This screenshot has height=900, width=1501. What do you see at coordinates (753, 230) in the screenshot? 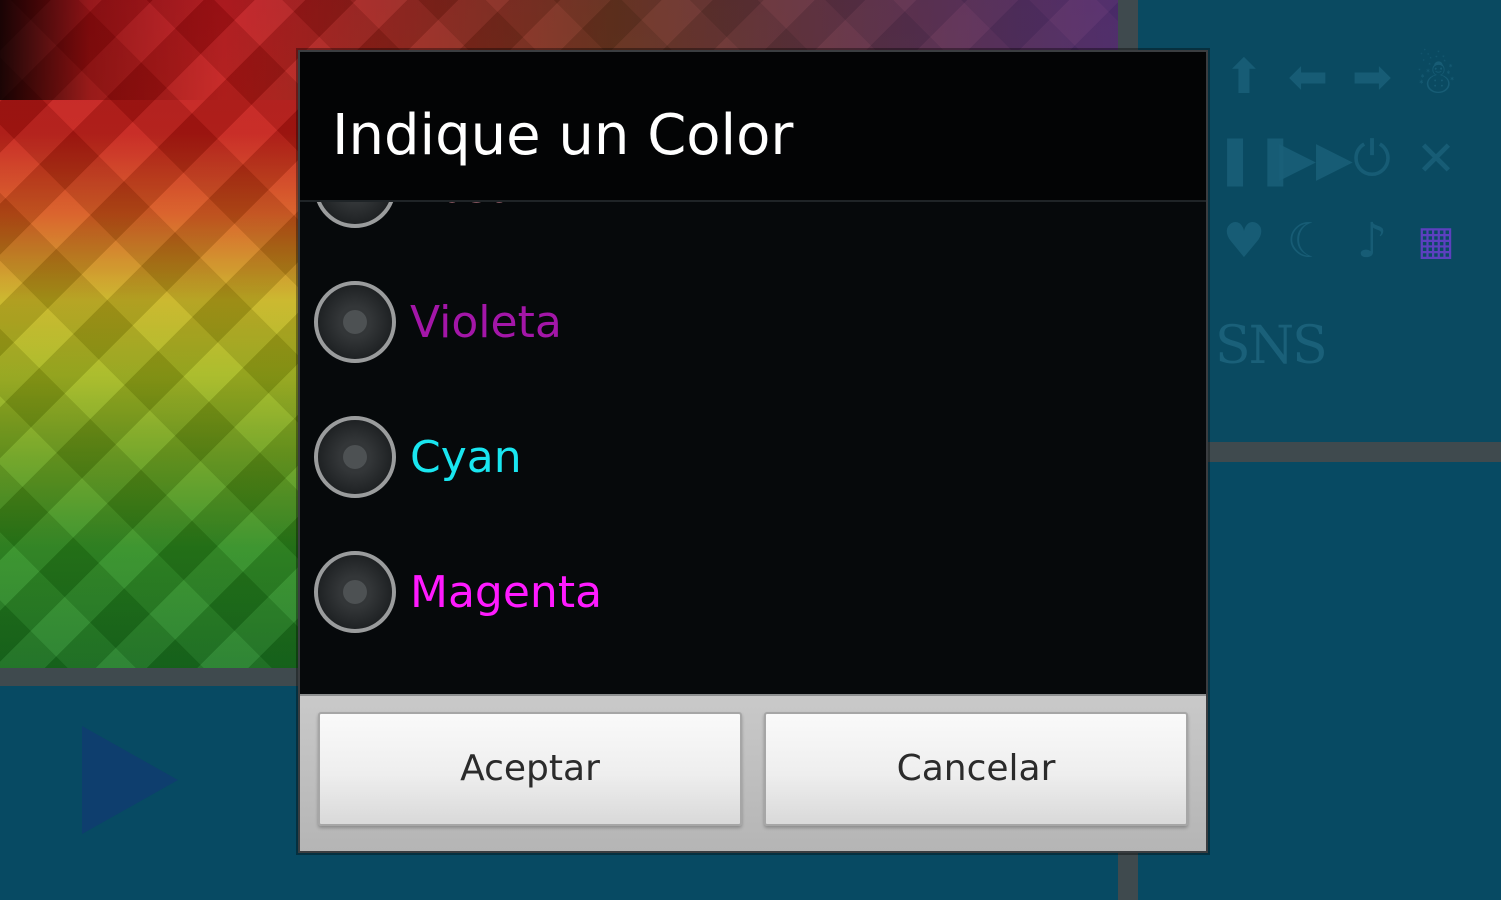
I see `option-rosa: Rosa` at bounding box center [753, 230].